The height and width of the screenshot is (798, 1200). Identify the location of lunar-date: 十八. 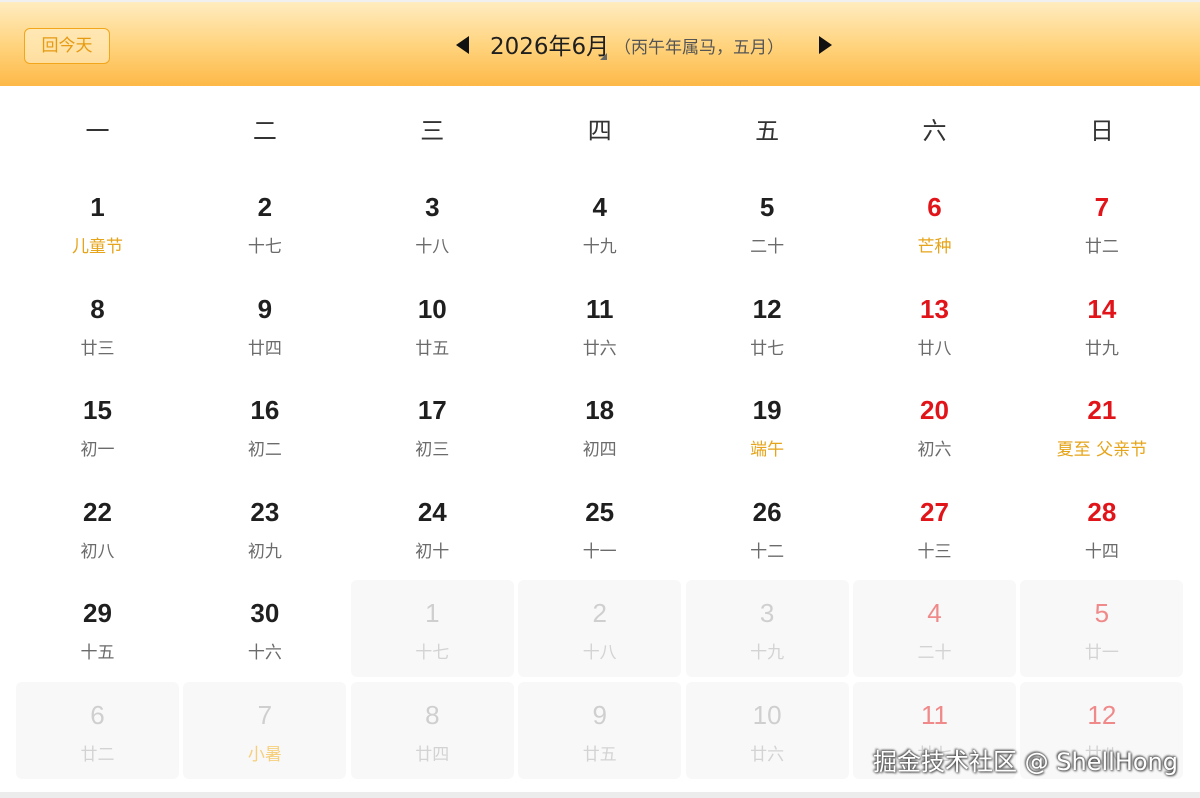
(599, 653).